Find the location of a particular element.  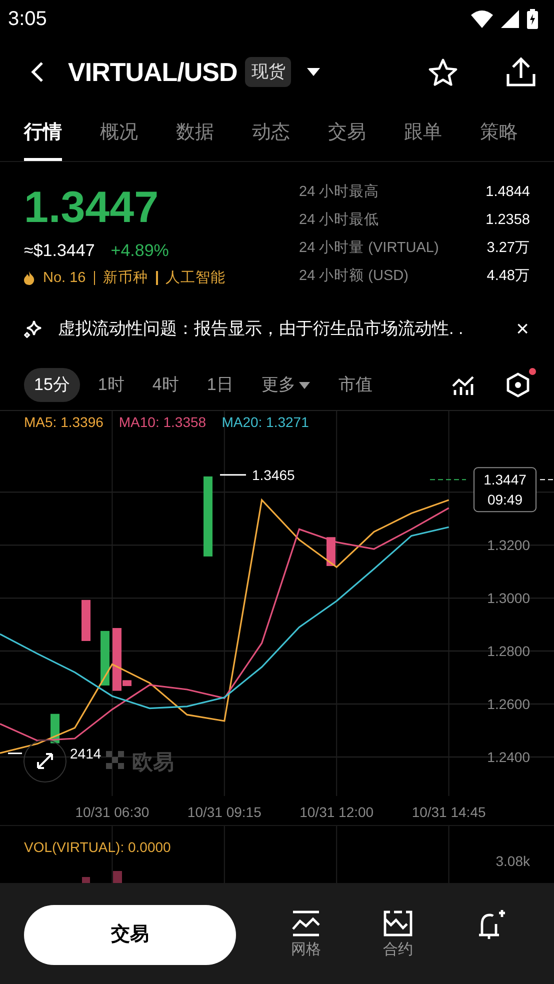

toolbar-action: 网格 is located at coordinates (306, 935).